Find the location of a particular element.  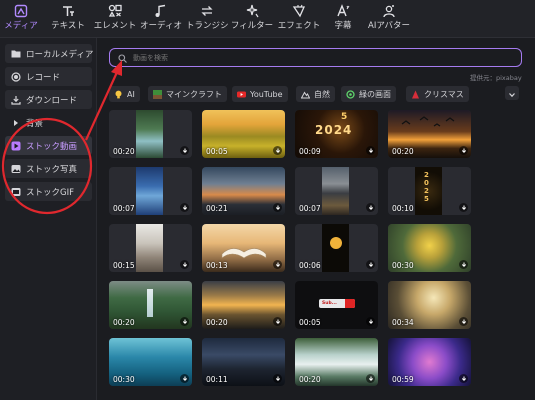

sidebar-item-label: ストック写真 is located at coordinates (52, 169).